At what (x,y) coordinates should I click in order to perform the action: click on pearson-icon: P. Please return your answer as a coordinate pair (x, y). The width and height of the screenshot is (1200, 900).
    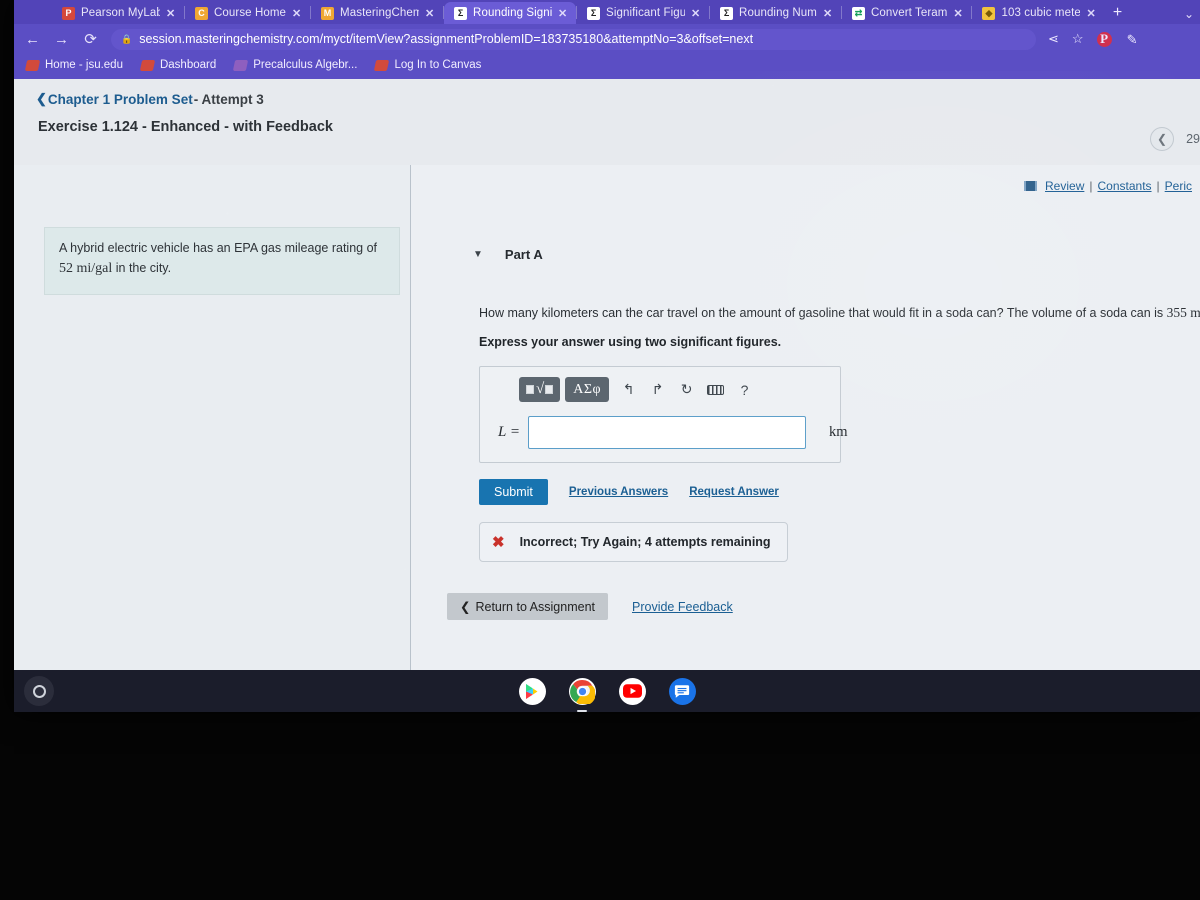
    Looking at the image, I should click on (68, 13).